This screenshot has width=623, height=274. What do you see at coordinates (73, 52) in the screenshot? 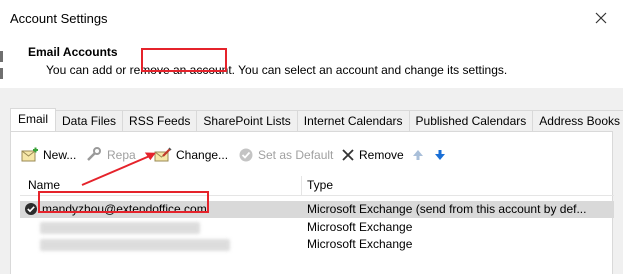
I see `section-title: Email Accounts` at bounding box center [73, 52].